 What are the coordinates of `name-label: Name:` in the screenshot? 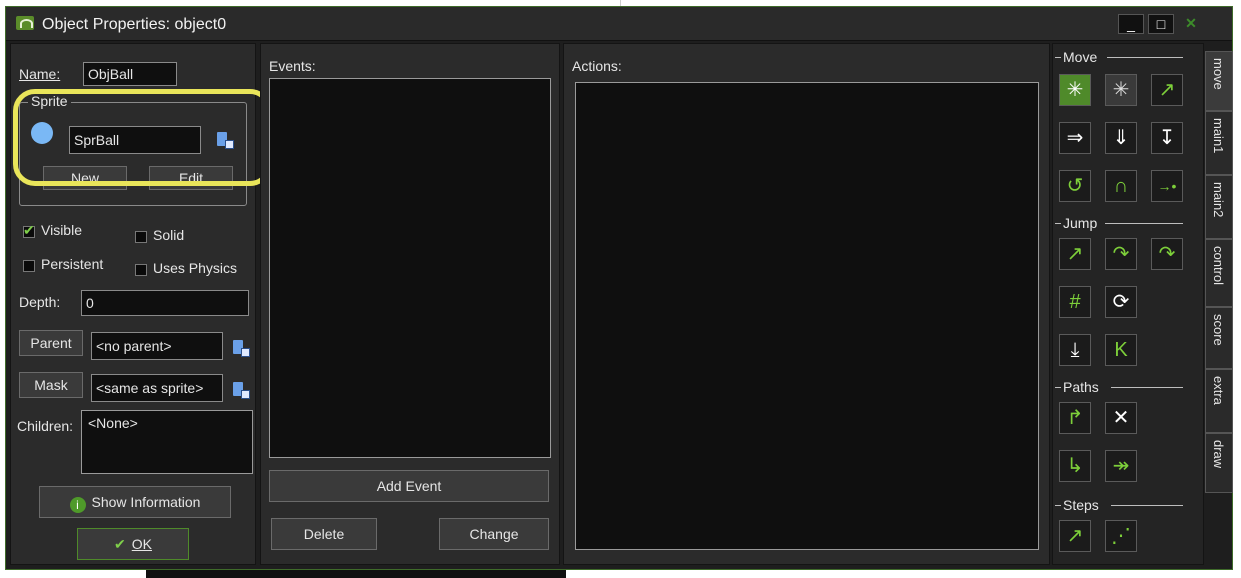 It's located at (40, 74).